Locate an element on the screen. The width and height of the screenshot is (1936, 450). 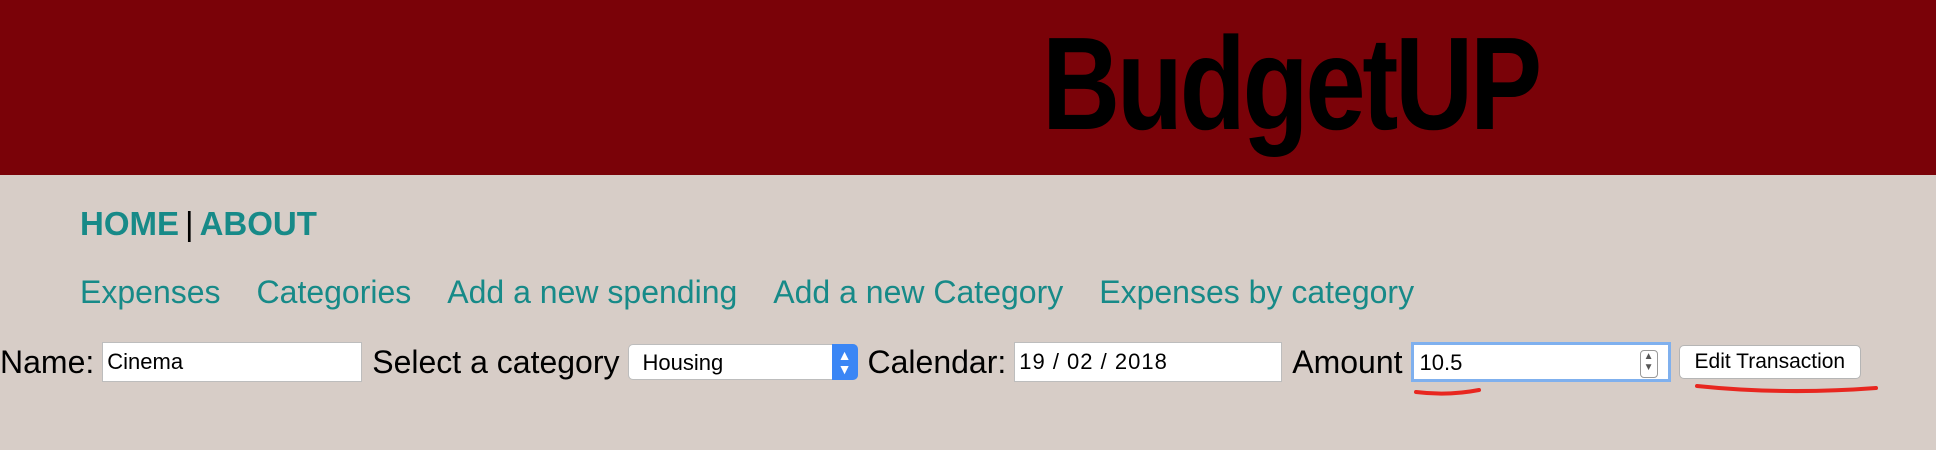
name-input: Cinema is located at coordinates (232, 362).